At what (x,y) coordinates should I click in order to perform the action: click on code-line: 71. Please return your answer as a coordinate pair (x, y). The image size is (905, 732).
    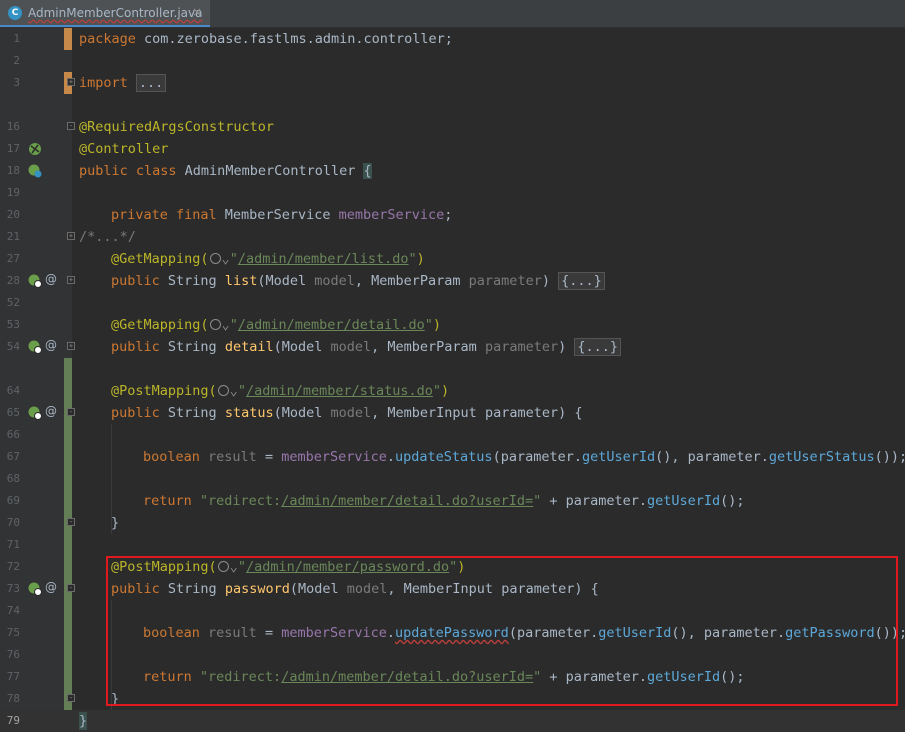
    Looking at the image, I should click on (452, 545).